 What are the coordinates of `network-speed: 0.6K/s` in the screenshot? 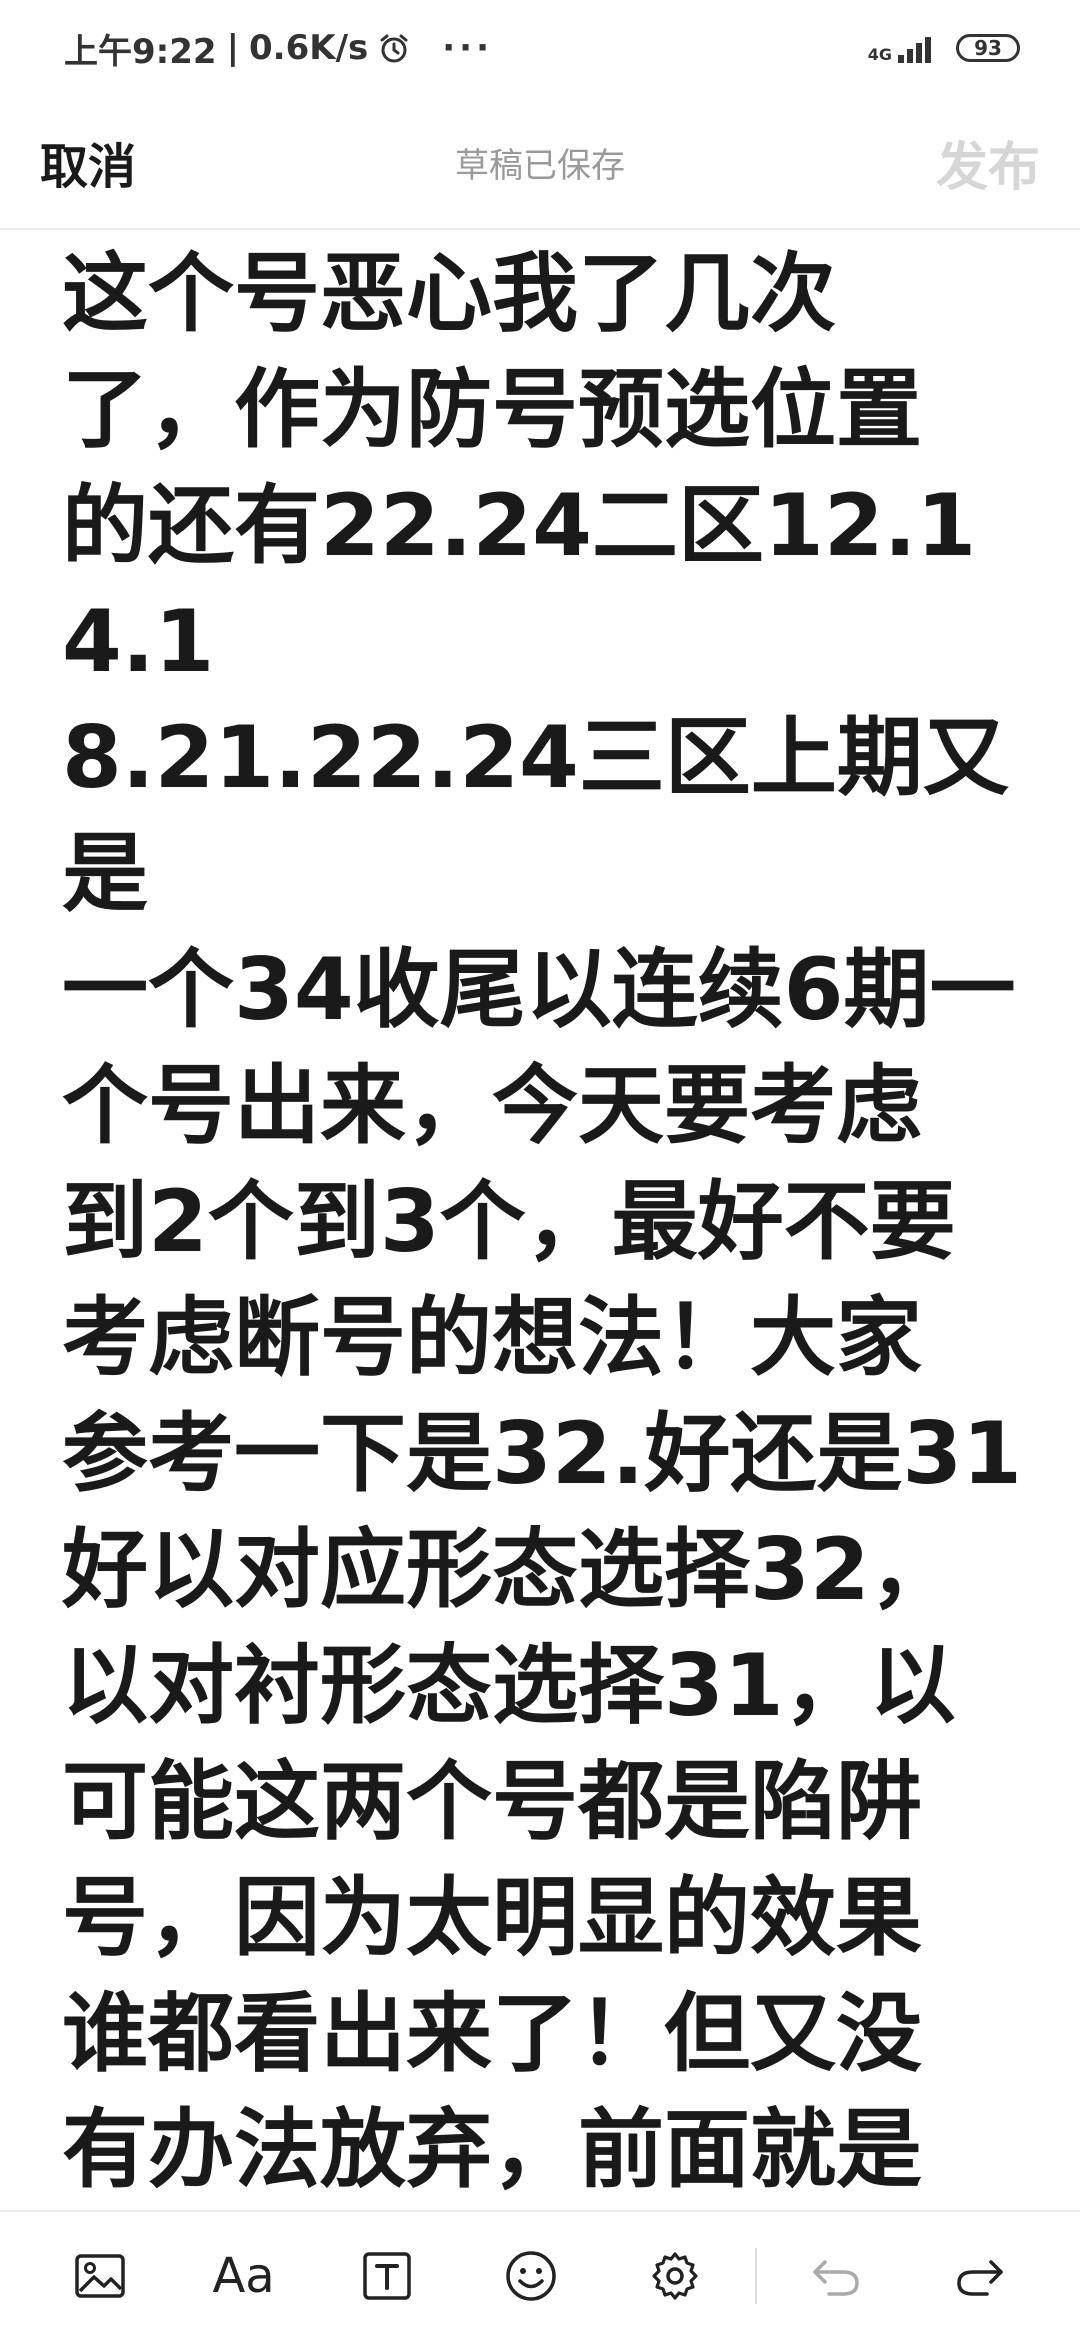 It's located at (309, 48).